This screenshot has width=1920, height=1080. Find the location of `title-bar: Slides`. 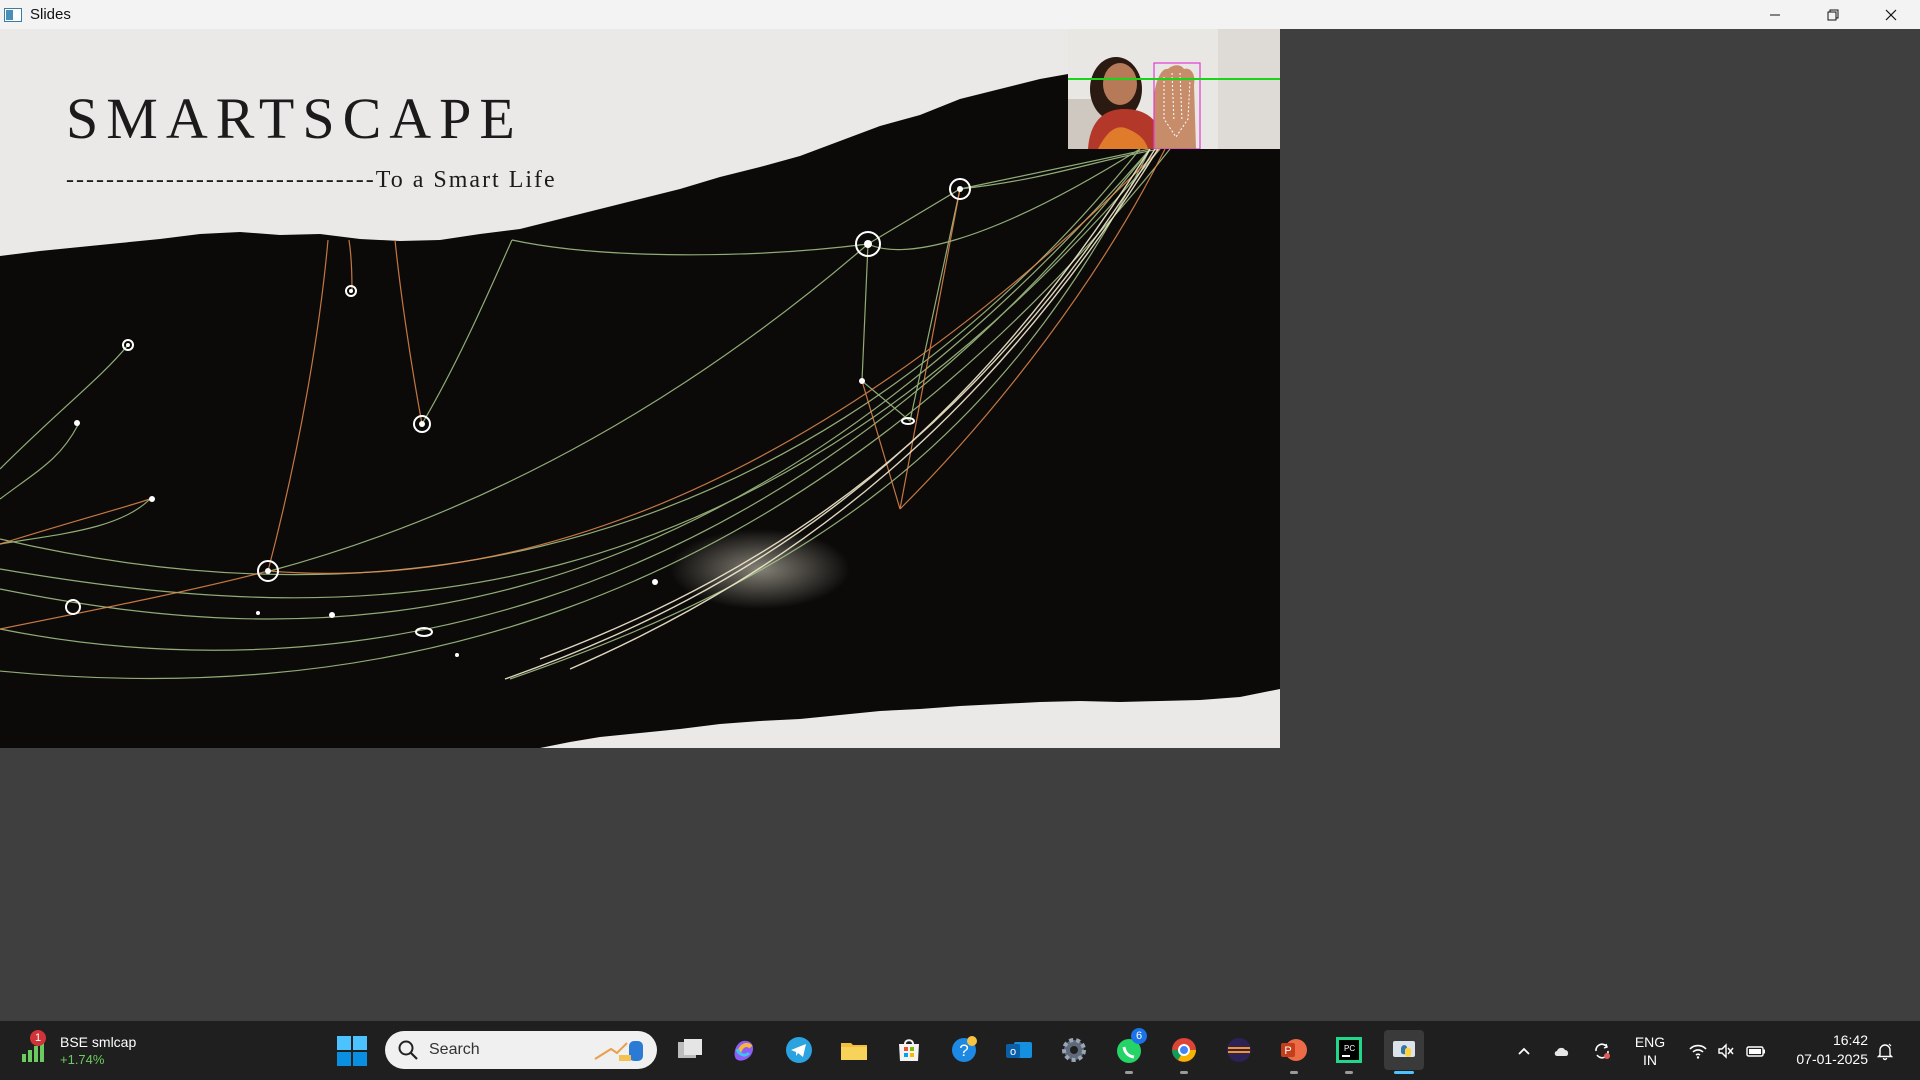

title-bar: Slides is located at coordinates (960, 14).